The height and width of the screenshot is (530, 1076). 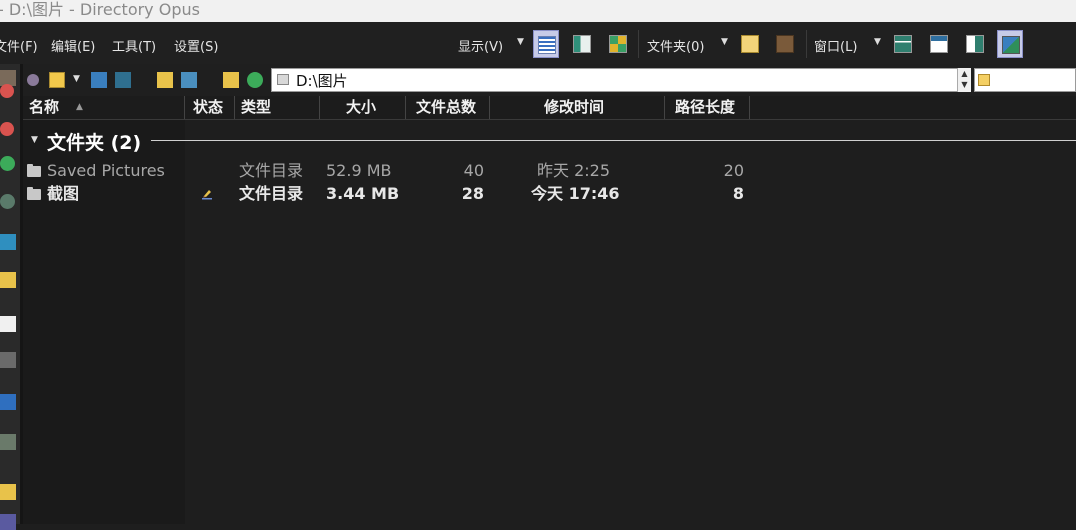 I want to click on details-view-button, so click(x=546, y=44).